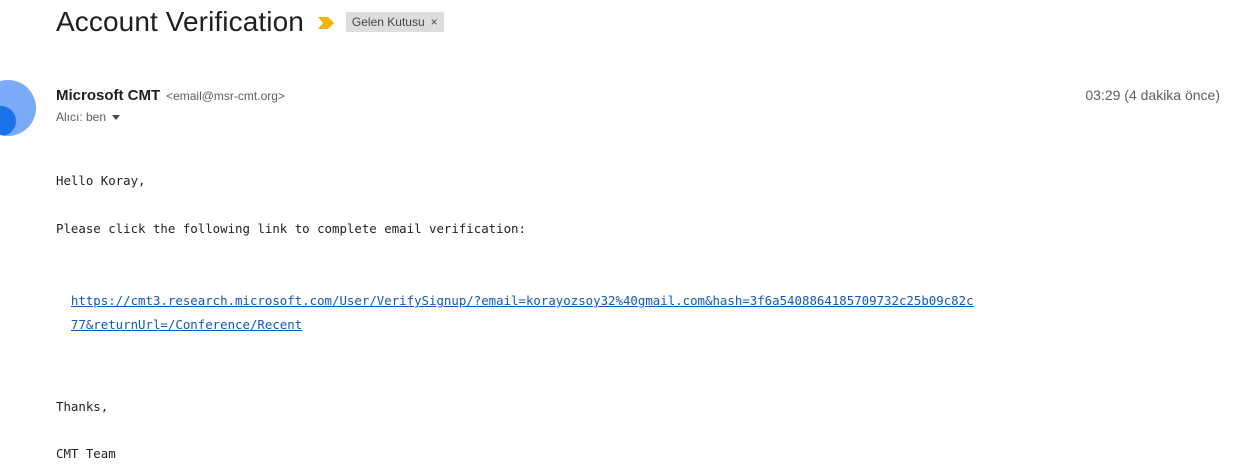 This screenshot has height=466, width=1239. Describe the element at coordinates (82, 406) in the screenshot. I see `body-thanks: Thanks,` at that location.